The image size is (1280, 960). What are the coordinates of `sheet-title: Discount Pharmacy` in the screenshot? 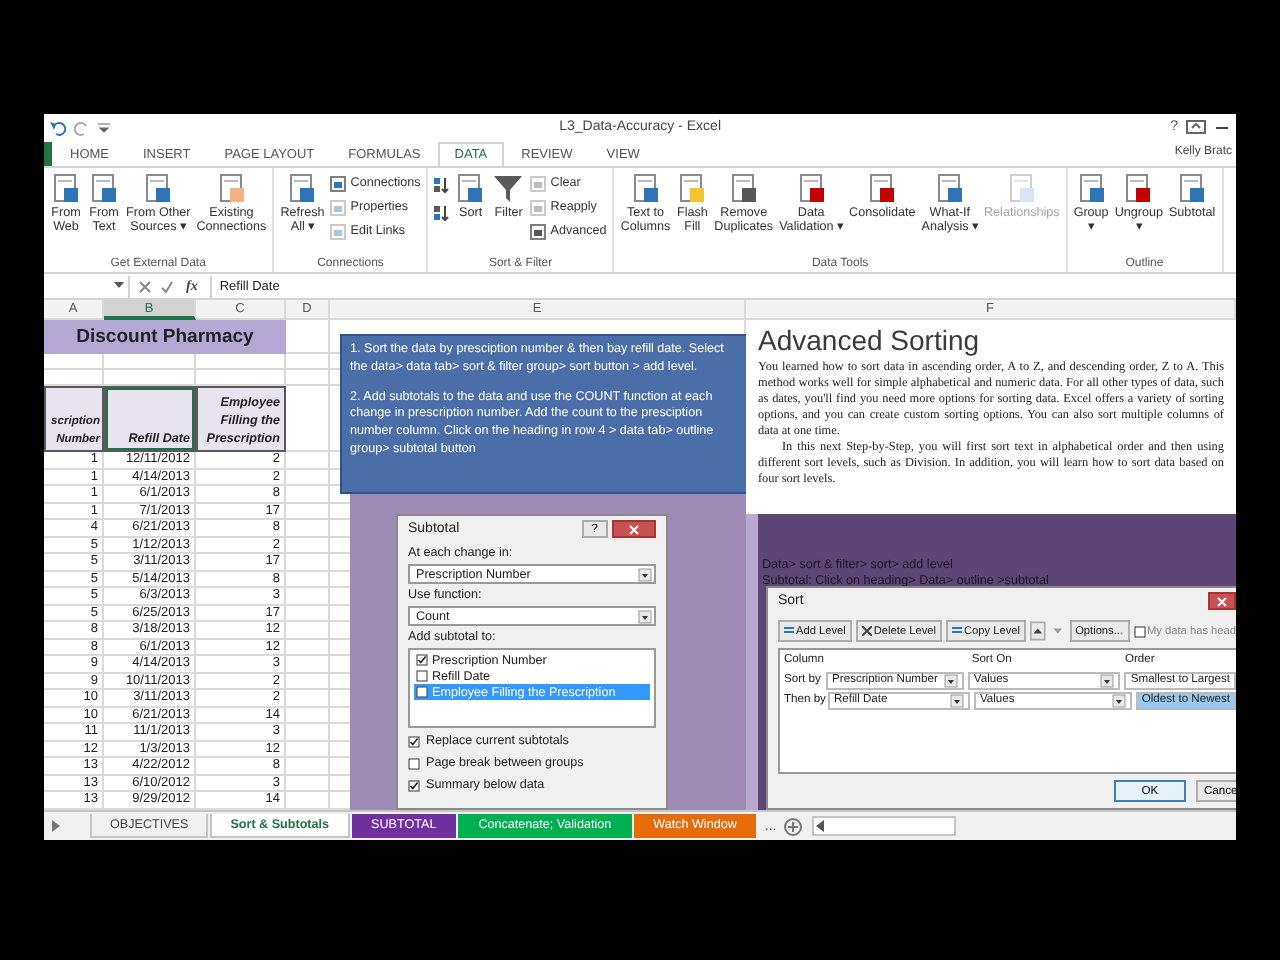 It's located at (165, 337).